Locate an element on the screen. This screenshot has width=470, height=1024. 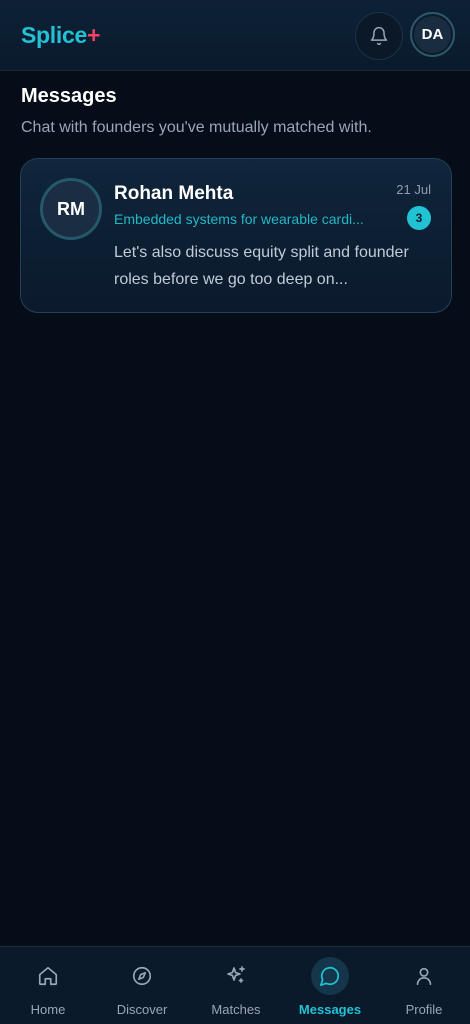
conversation-avatar: RM is located at coordinates (71, 209).